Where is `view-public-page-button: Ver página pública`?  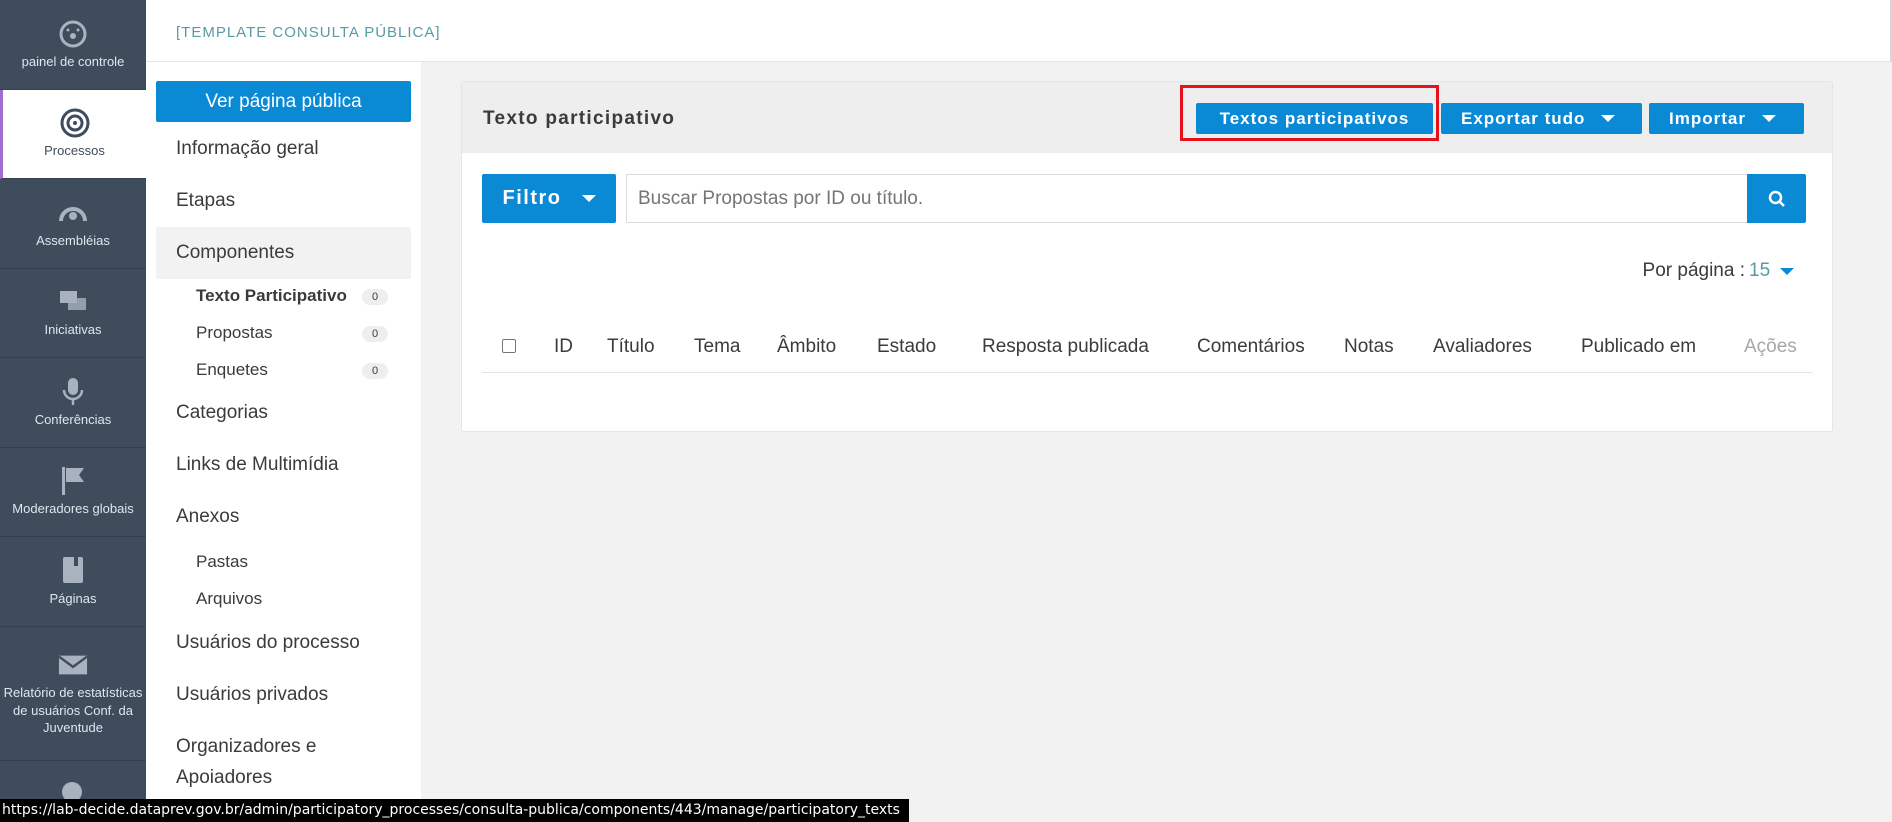
view-public-page-button: Ver página pública is located at coordinates (283, 101).